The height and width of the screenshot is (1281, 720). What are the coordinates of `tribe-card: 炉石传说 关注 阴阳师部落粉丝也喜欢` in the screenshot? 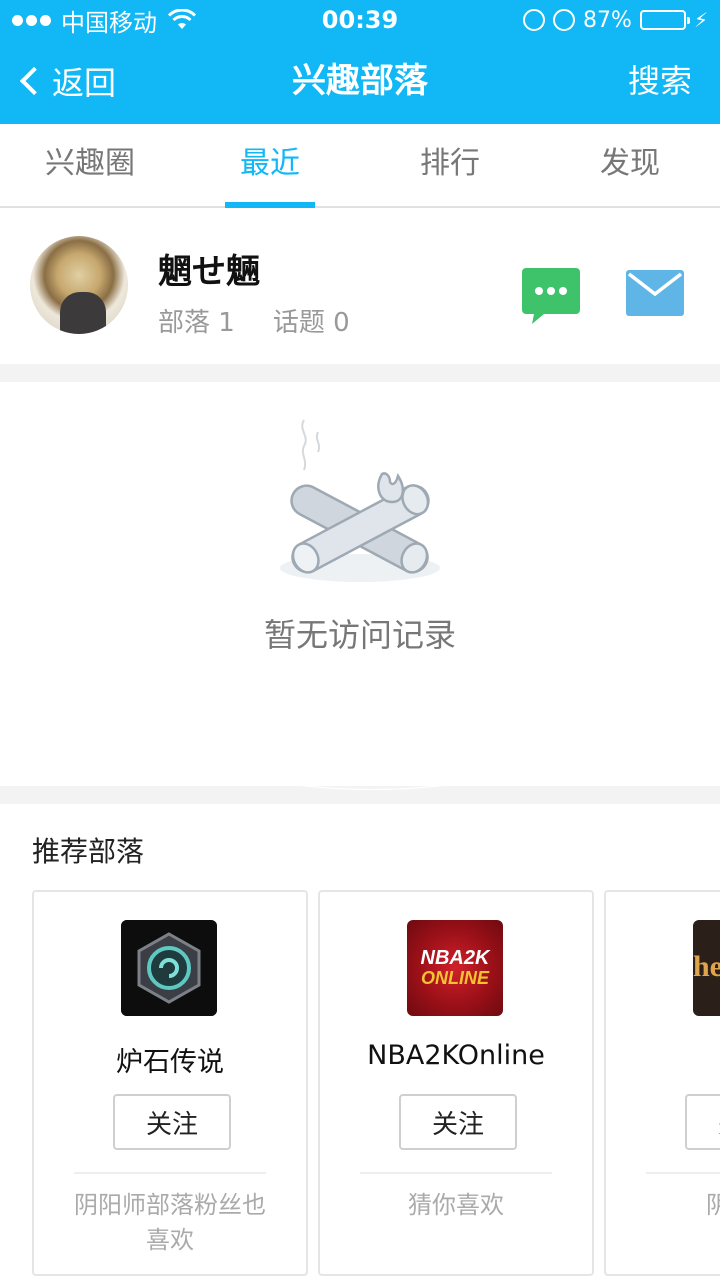 It's located at (170, 1083).